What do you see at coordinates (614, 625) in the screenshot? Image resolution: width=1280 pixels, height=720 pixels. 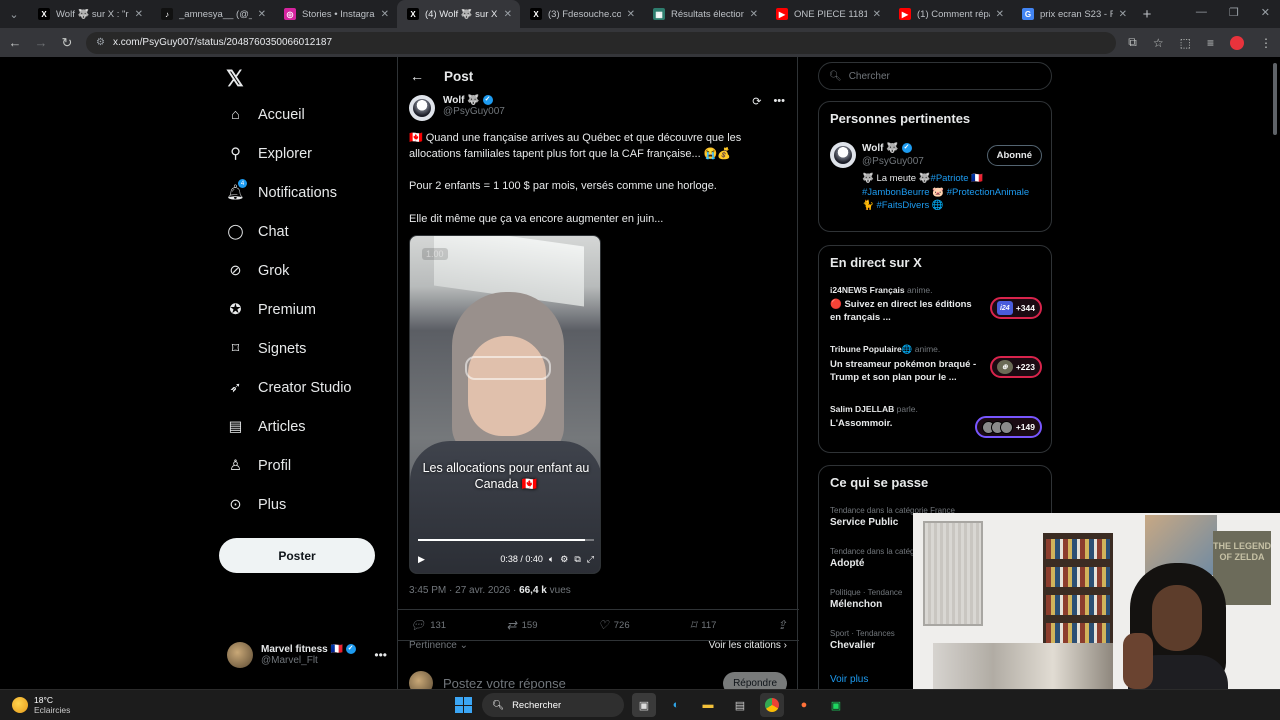 I see `like-action: ♡ 726` at bounding box center [614, 625].